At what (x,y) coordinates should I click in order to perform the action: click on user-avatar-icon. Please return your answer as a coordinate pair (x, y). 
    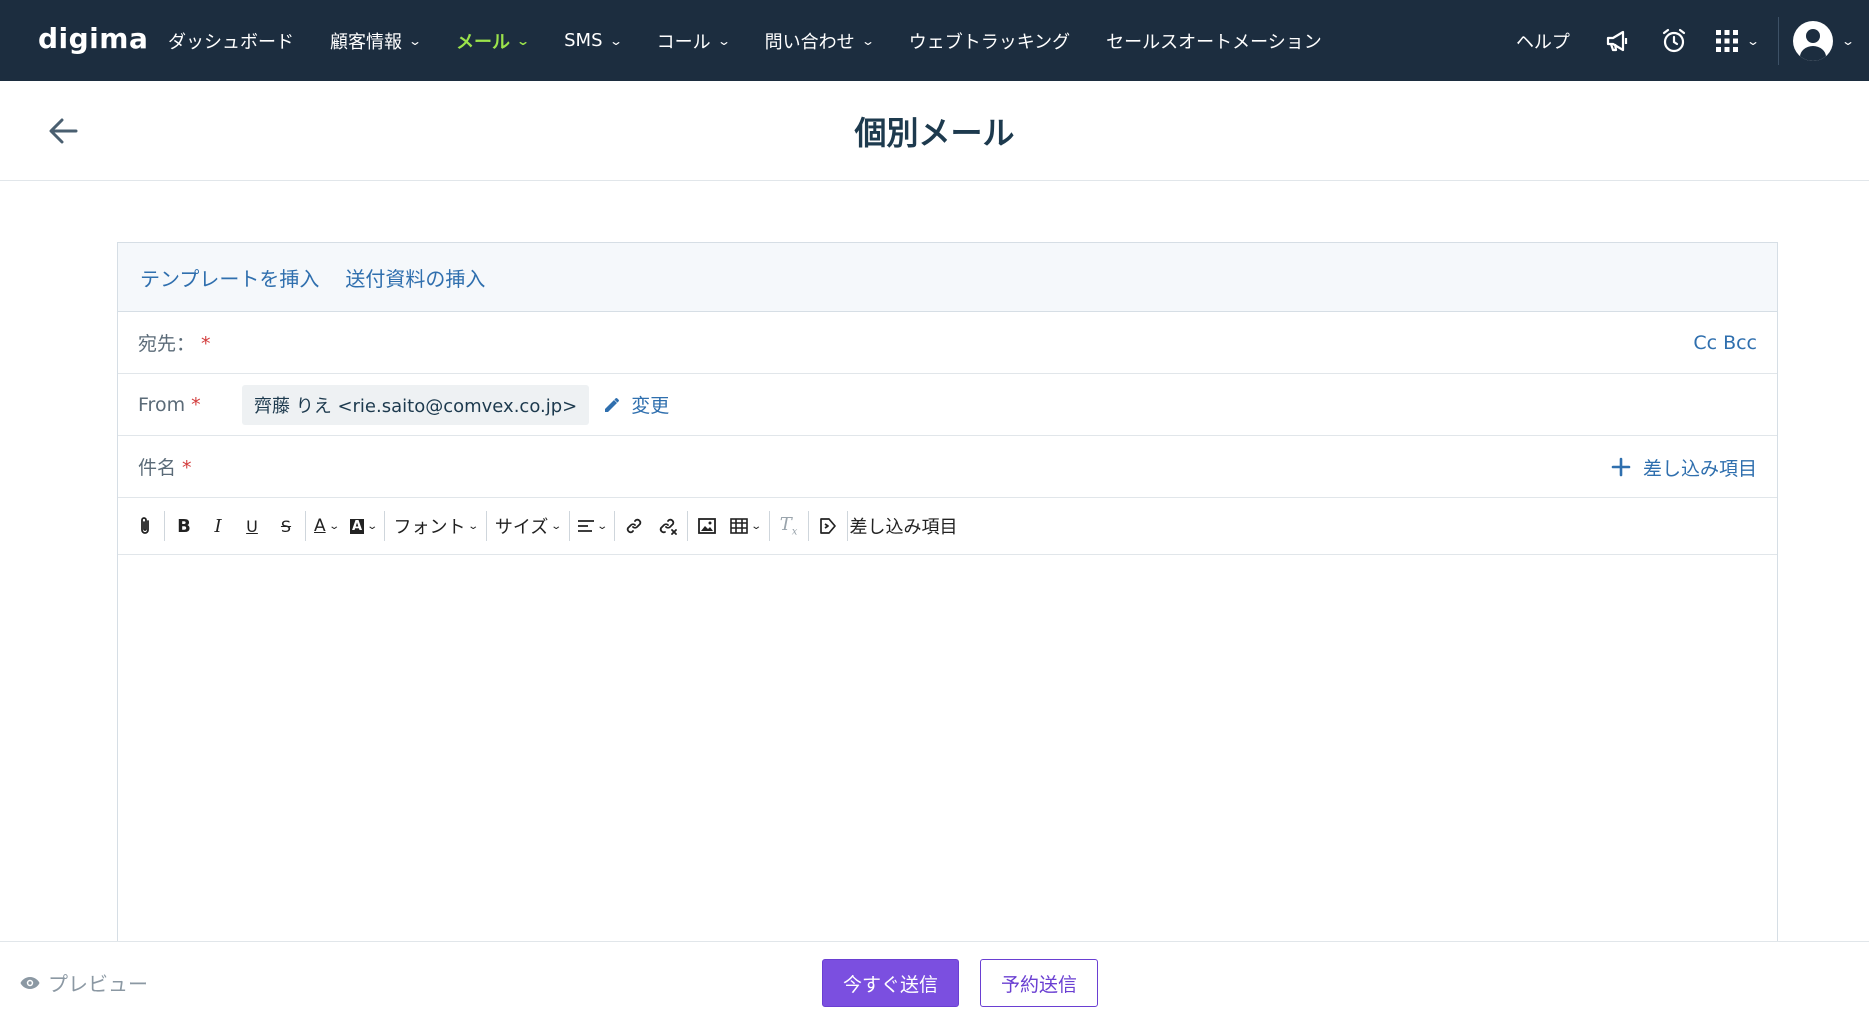
    Looking at the image, I should click on (1812, 40).